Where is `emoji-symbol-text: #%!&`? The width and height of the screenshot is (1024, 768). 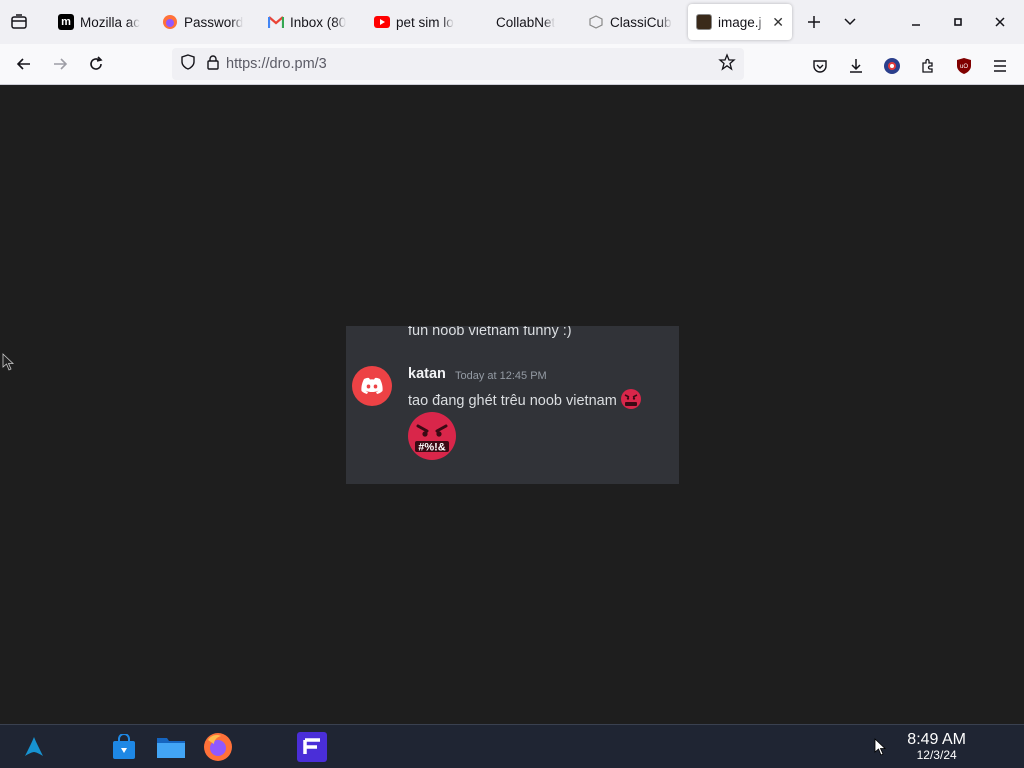 emoji-symbol-text: #%!& is located at coordinates (432, 448).